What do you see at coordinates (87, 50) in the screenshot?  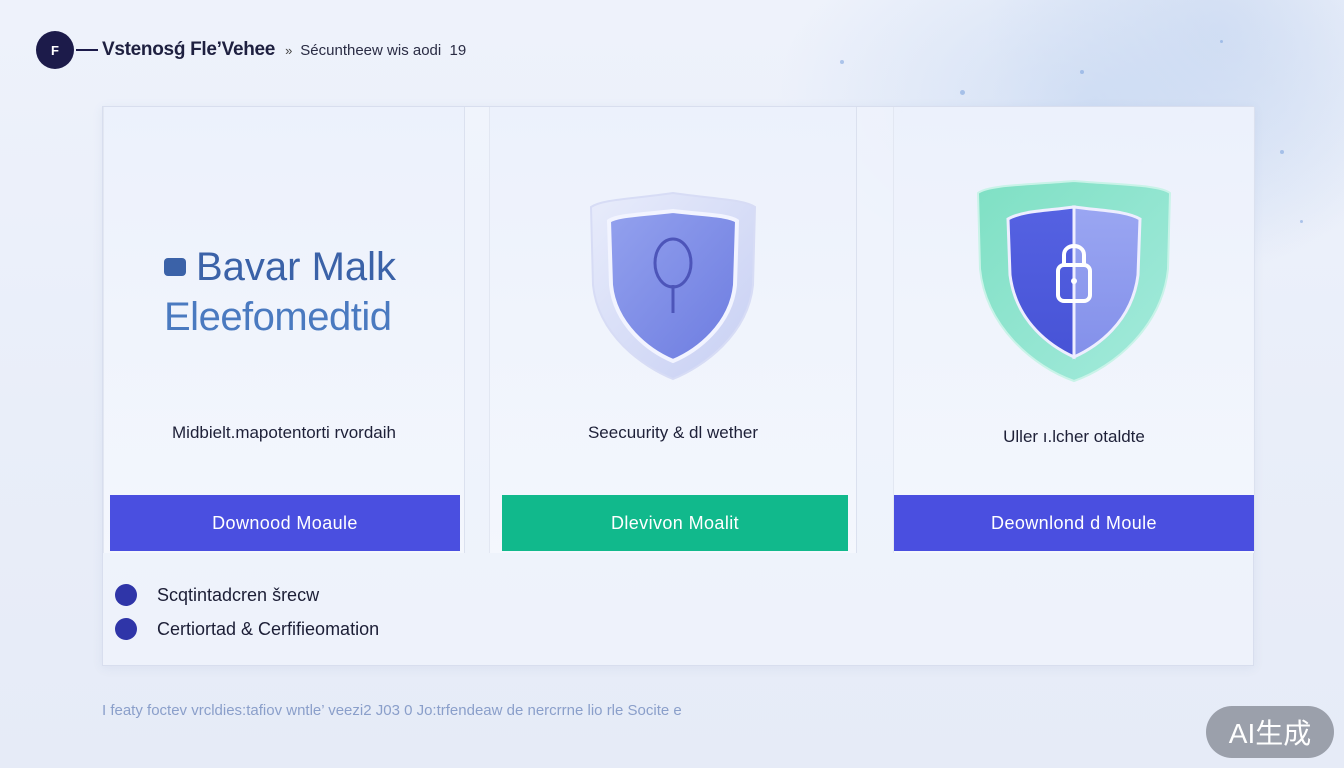 I see `logo-divider` at bounding box center [87, 50].